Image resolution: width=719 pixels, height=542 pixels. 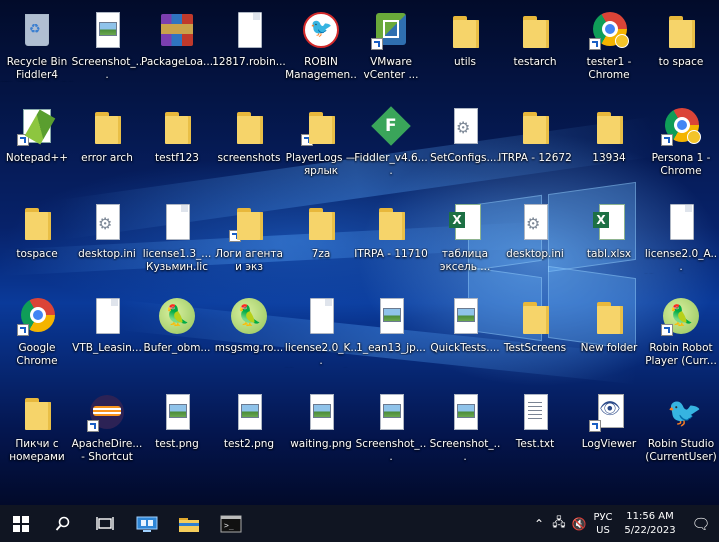 I want to click on server-manager-taskbar-button, so click(x=147, y=523).